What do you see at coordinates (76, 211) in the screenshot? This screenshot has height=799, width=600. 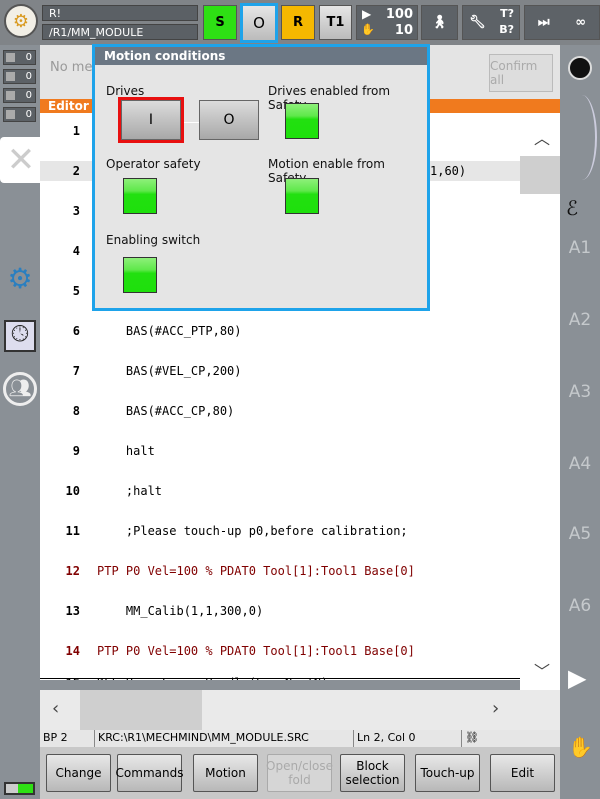 I see `line-number: 3` at bounding box center [76, 211].